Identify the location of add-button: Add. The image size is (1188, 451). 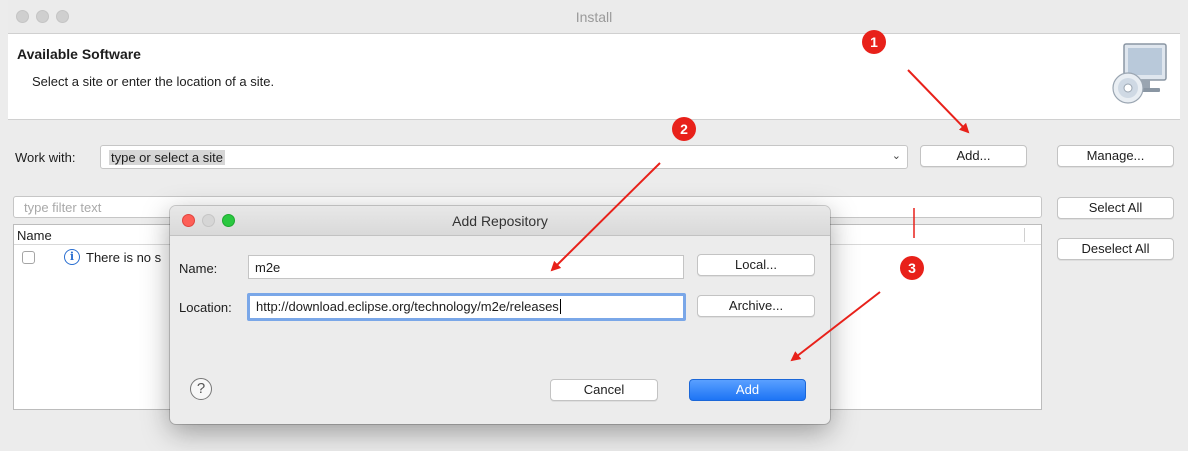
(747, 390).